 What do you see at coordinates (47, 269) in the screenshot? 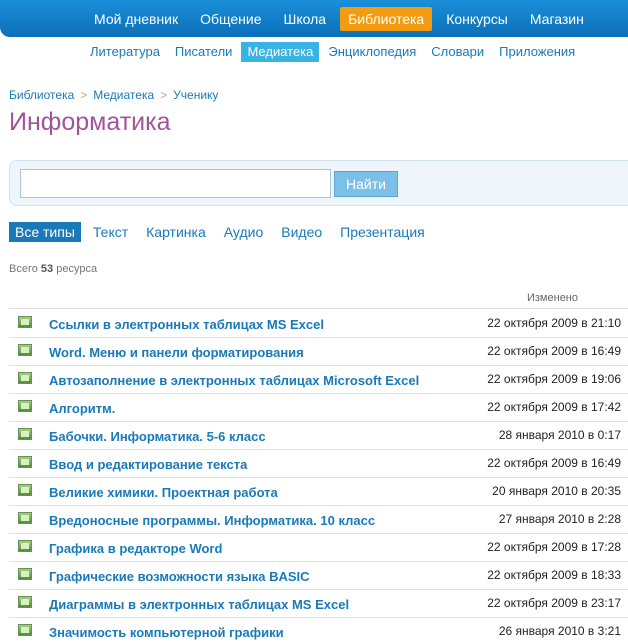
I see `count-value: 53` at bounding box center [47, 269].